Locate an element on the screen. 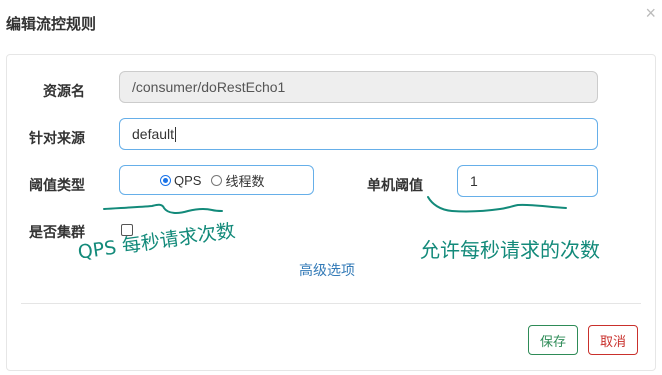  single-threshold-input: 1 is located at coordinates (527, 181).